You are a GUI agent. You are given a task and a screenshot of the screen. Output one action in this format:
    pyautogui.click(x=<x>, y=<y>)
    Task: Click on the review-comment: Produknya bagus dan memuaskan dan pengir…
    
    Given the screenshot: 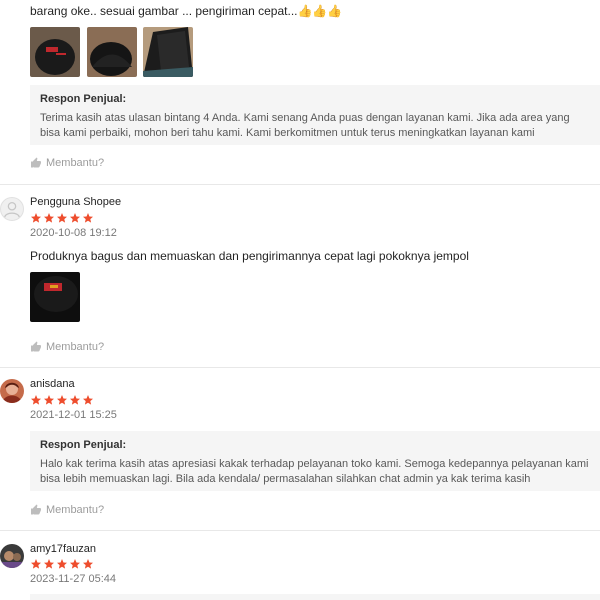 What is the action you would take?
    pyautogui.click(x=249, y=256)
    